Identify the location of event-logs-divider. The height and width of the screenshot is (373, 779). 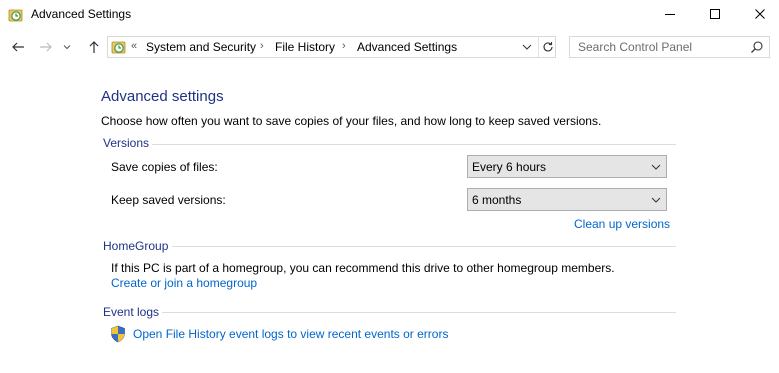
(419, 312).